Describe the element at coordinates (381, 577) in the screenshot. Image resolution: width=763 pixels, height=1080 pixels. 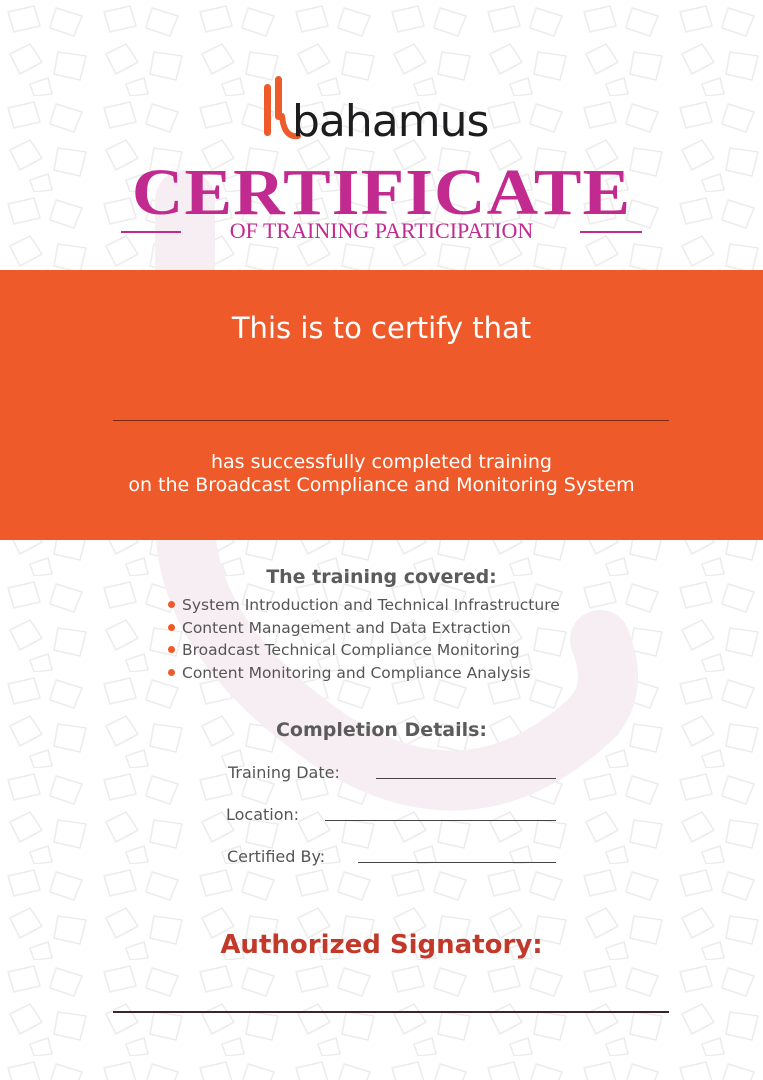
I see `training-heading: The training covered:` at that location.